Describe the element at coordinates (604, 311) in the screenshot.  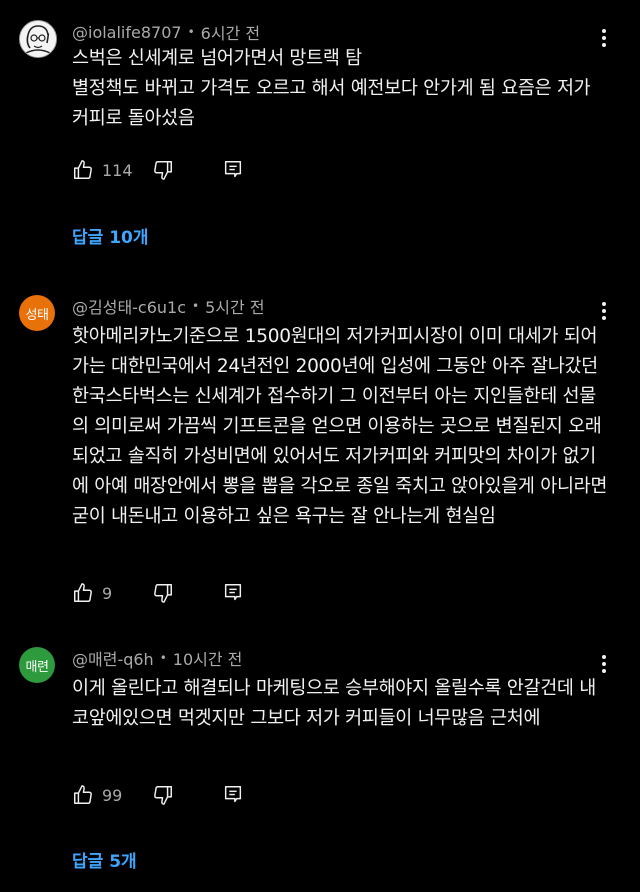
I see `more-options-icon` at that location.